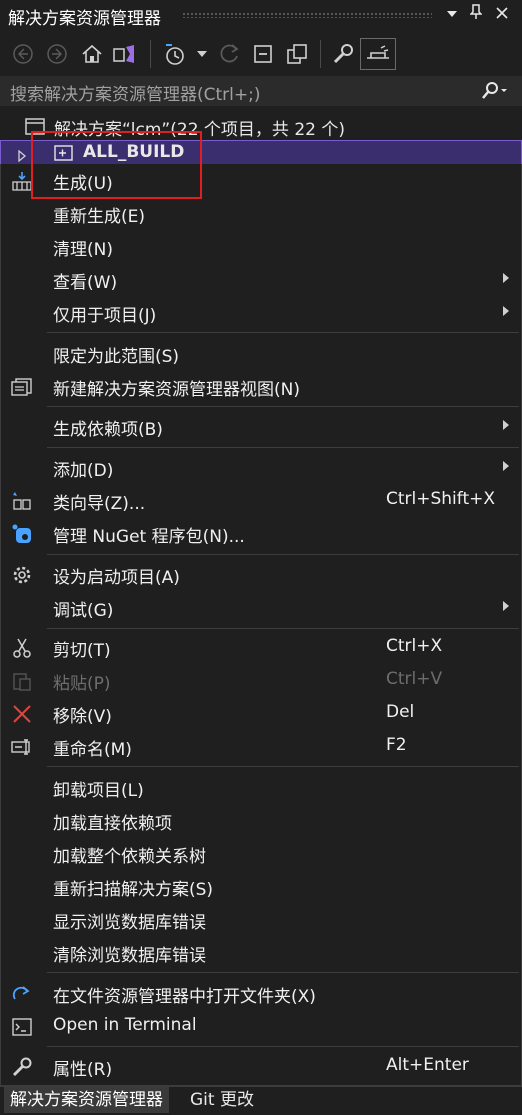 The width and height of the screenshot is (522, 1115). What do you see at coordinates (116, 165) in the screenshot?
I see `highlight-box` at bounding box center [116, 165].